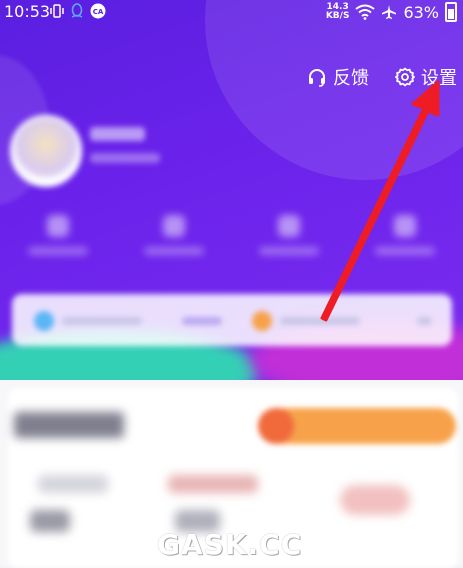  Describe the element at coordinates (421, 12) in the screenshot. I see `battery-percent: 63%` at that location.